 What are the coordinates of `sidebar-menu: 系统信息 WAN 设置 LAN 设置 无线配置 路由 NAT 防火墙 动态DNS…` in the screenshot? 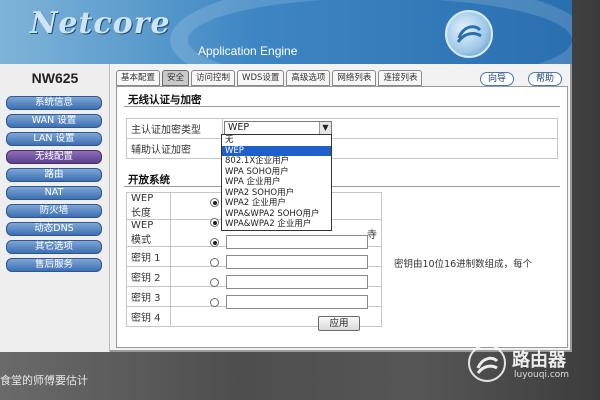 It's located at (54, 186).